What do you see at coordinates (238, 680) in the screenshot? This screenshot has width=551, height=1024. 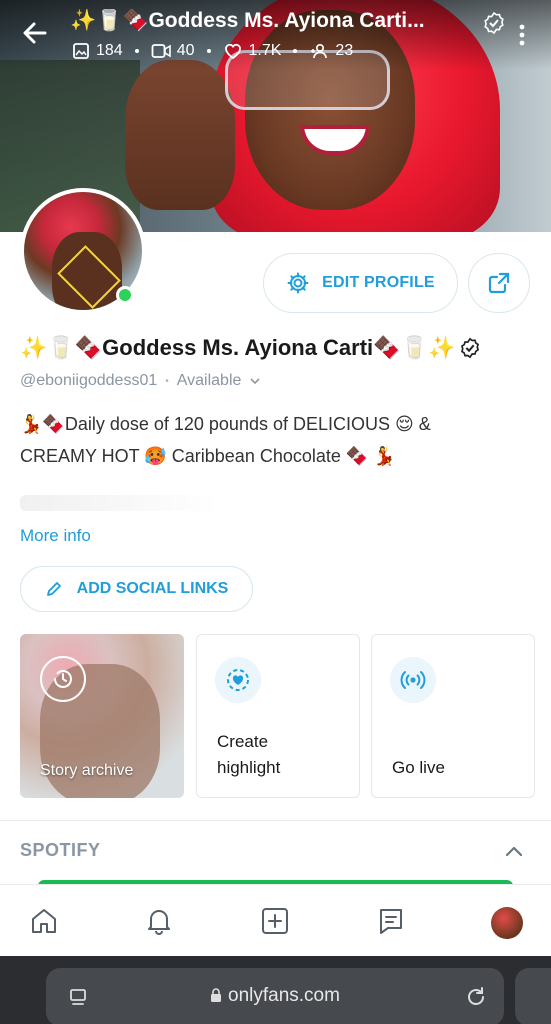 I see `heart-circle-icon` at bounding box center [238, 680].